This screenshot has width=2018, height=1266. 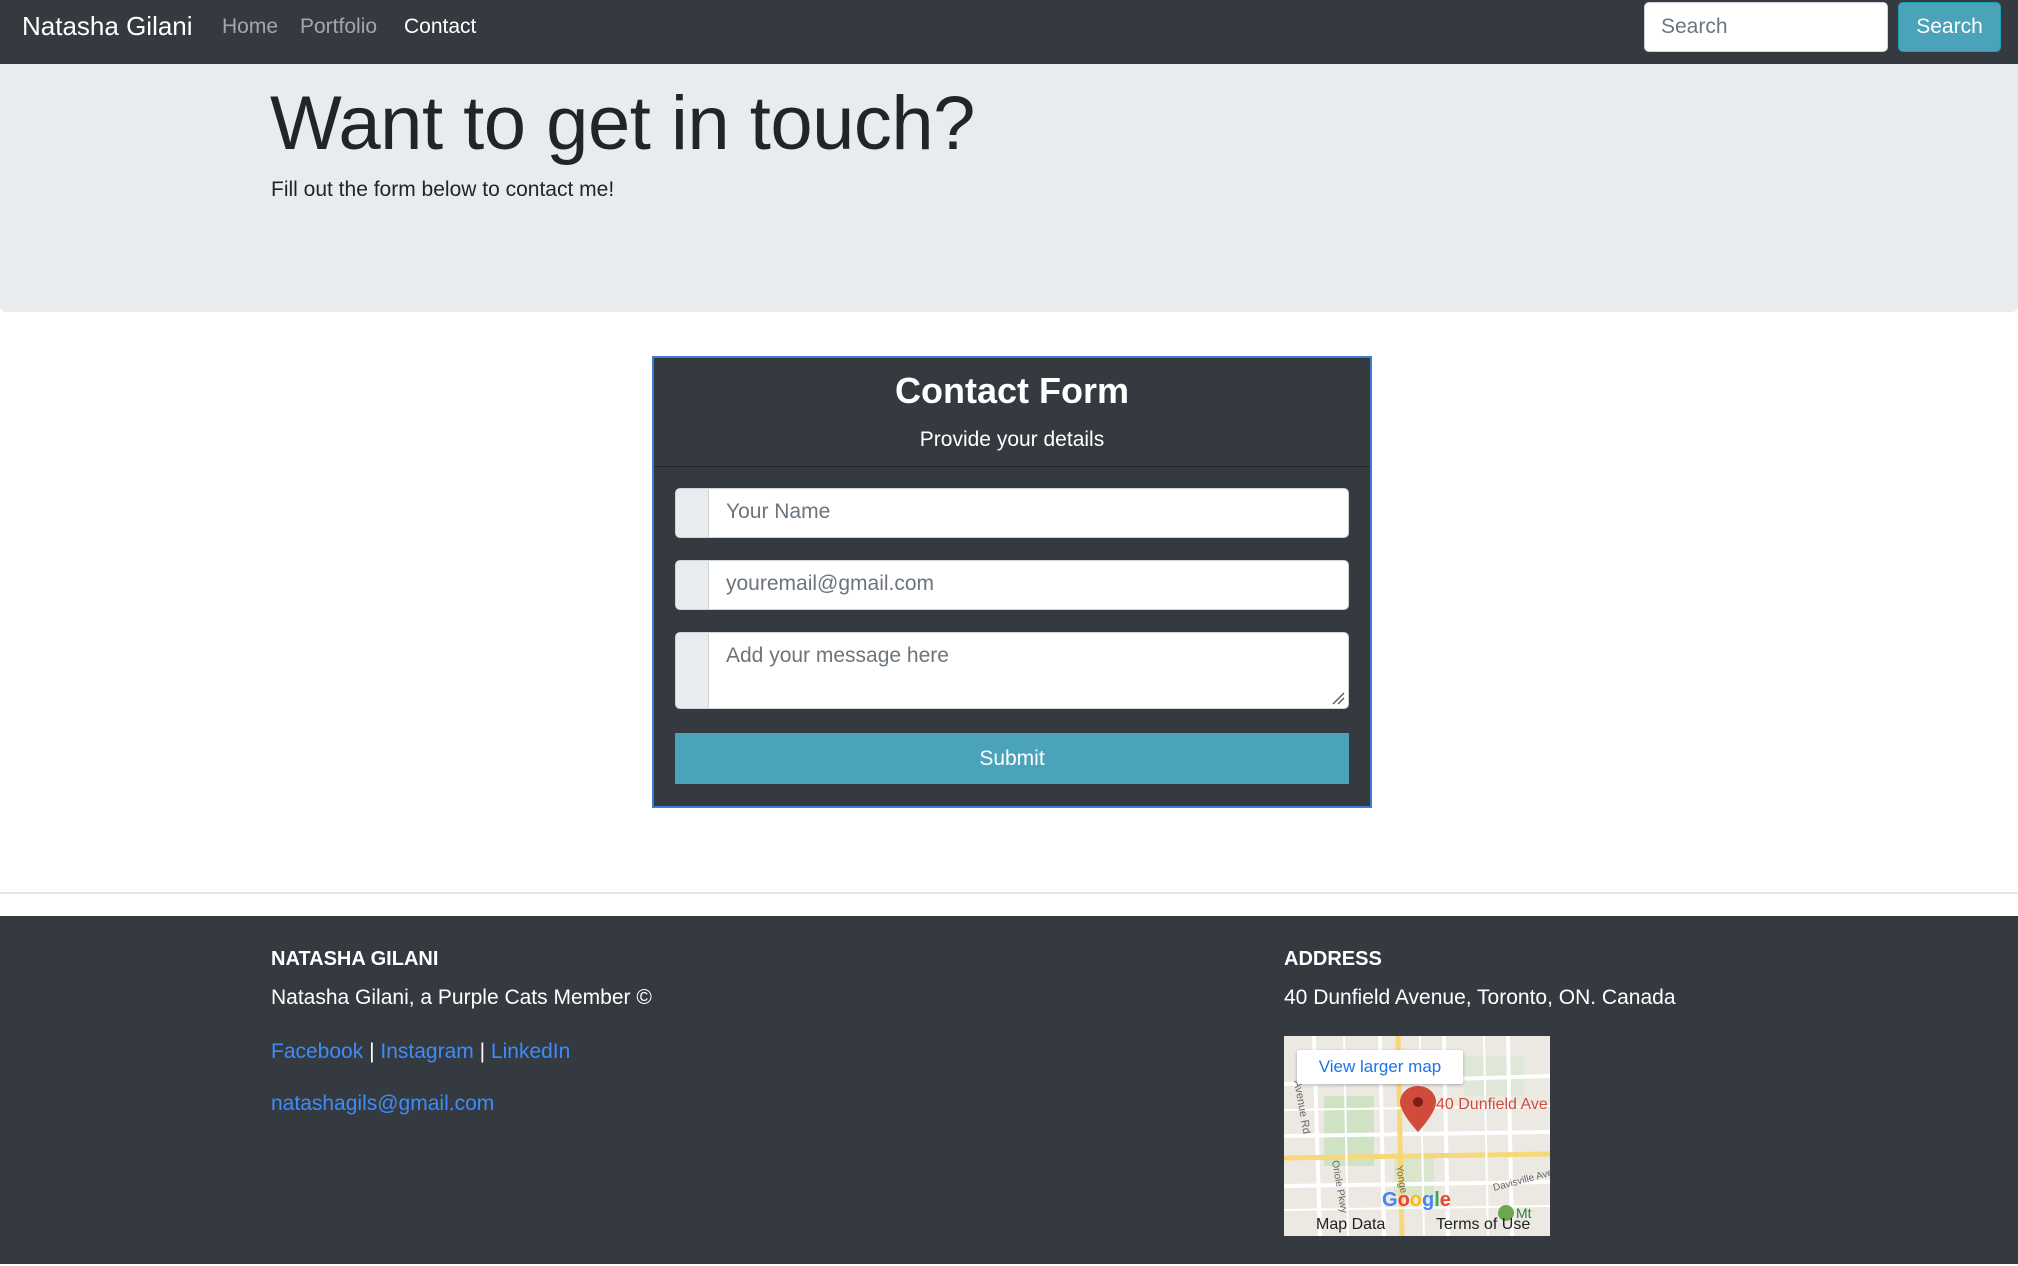 What do you see at coordinates (461, 997) in the screenshot?
I see `footer-tagline: Natasha Gilani, a Purple Cats Member ©` at bounding box center [461, 997].